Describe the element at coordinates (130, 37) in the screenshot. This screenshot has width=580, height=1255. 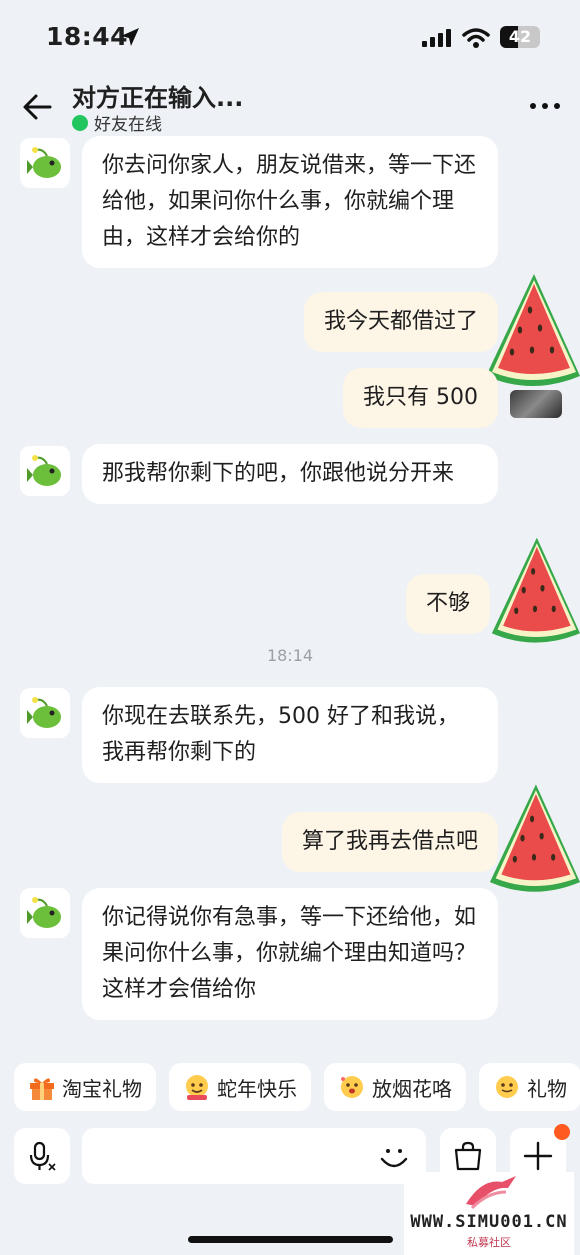
I see `location-arrow-icon` at that location.